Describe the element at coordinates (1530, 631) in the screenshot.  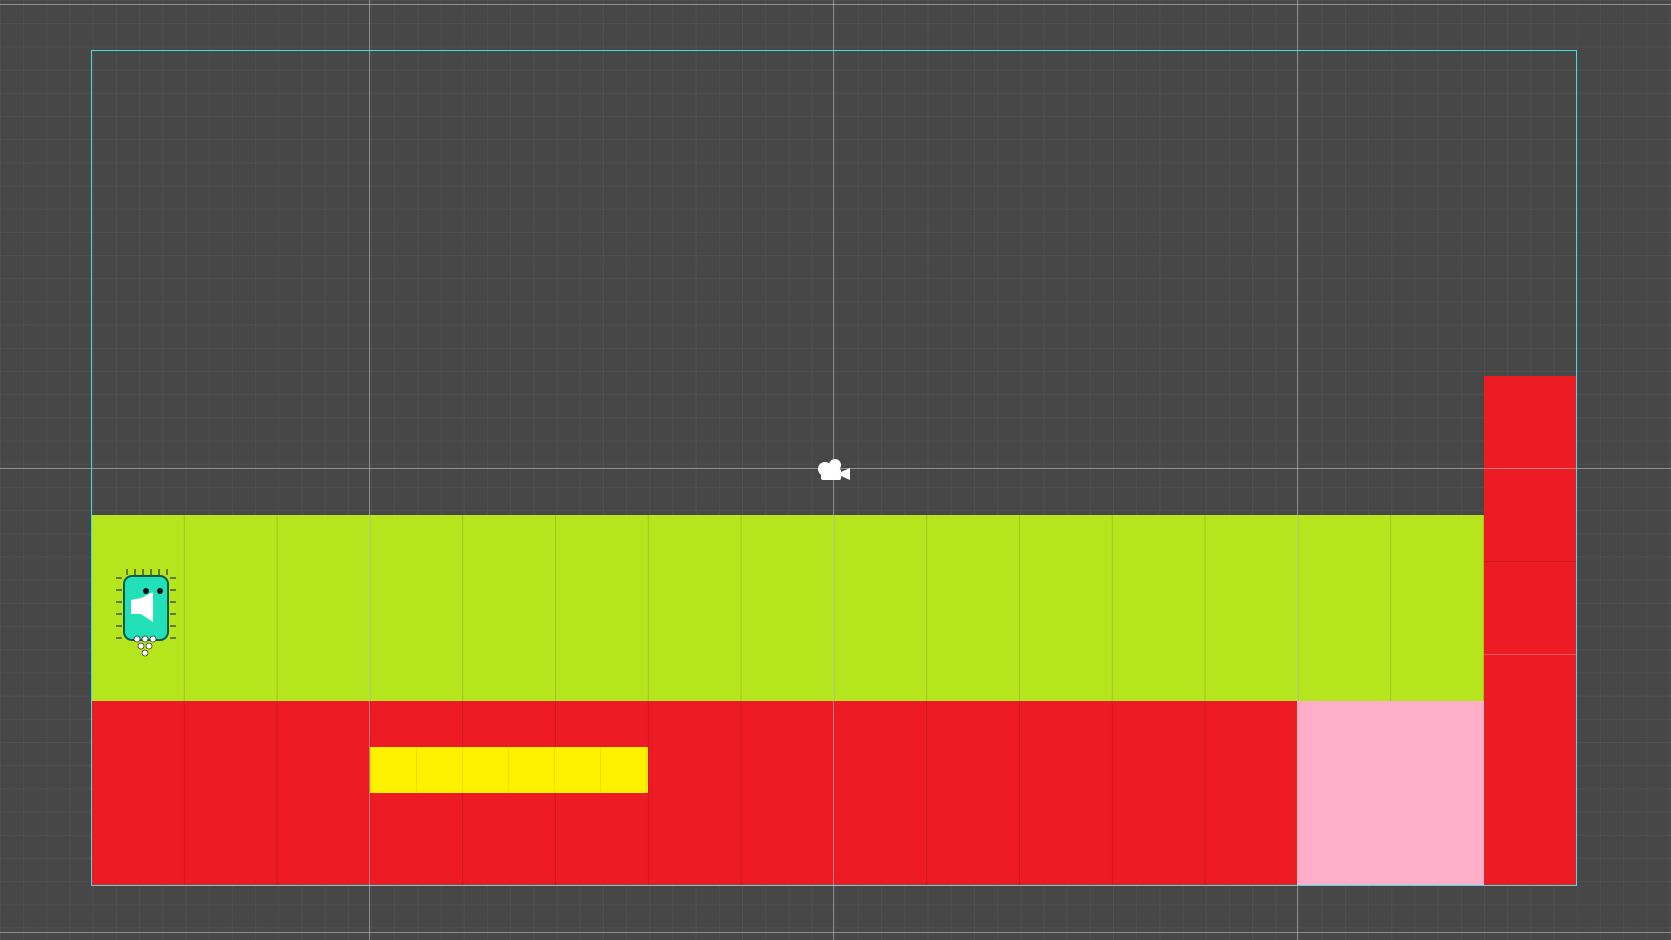
I see `hazard-wall-tile` at that location.